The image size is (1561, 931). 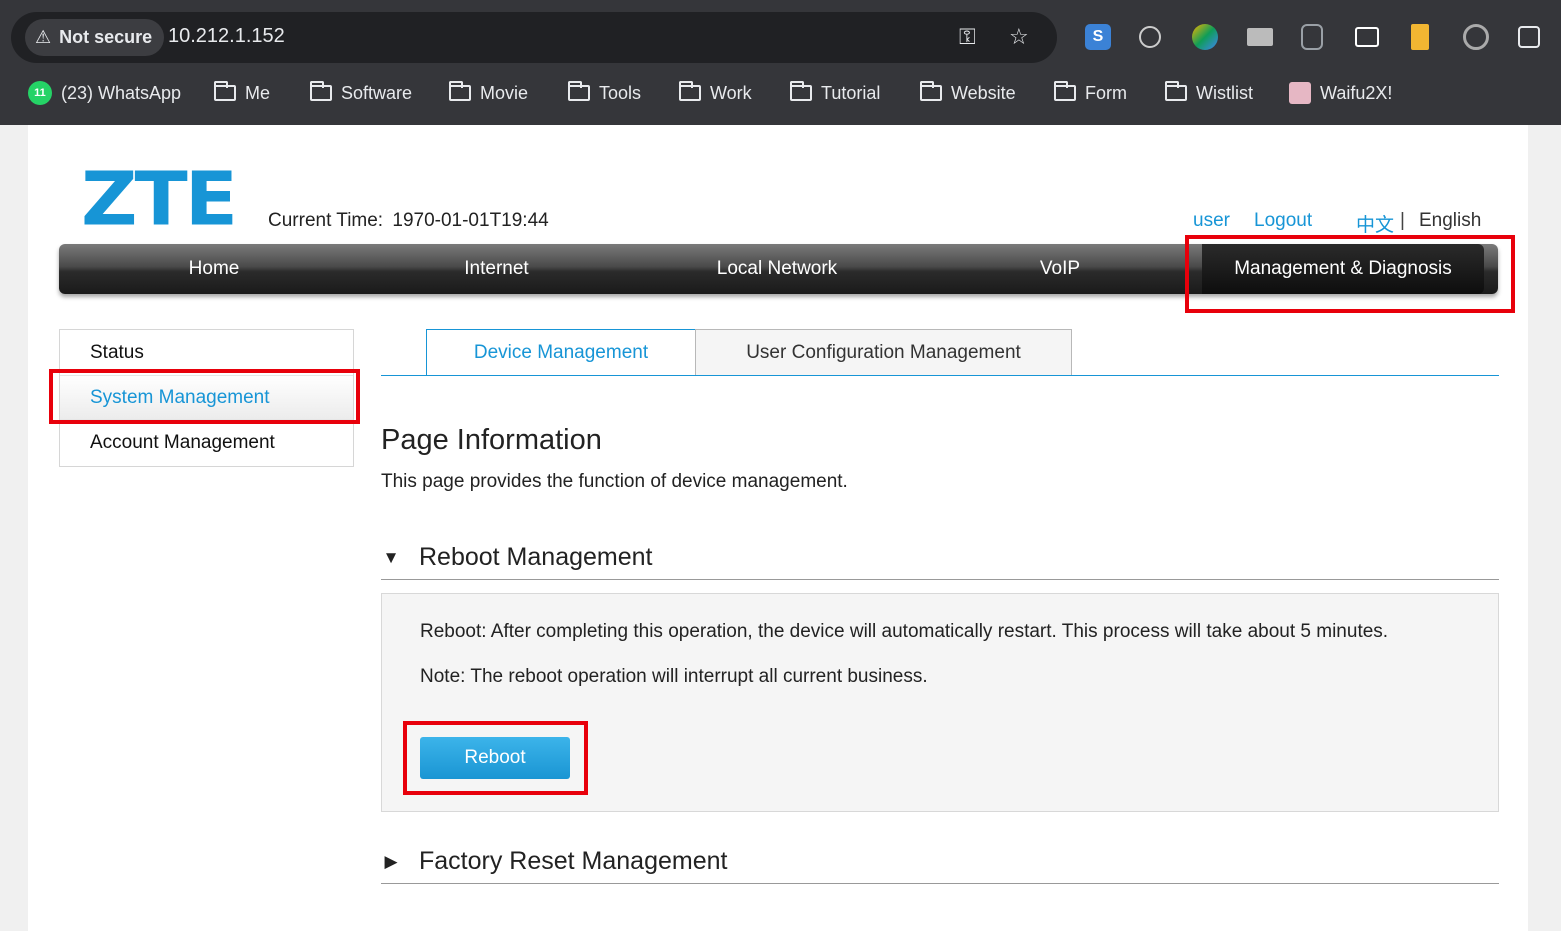 I want to click on warning-icon: ⚠, so click(x=43, y=37).